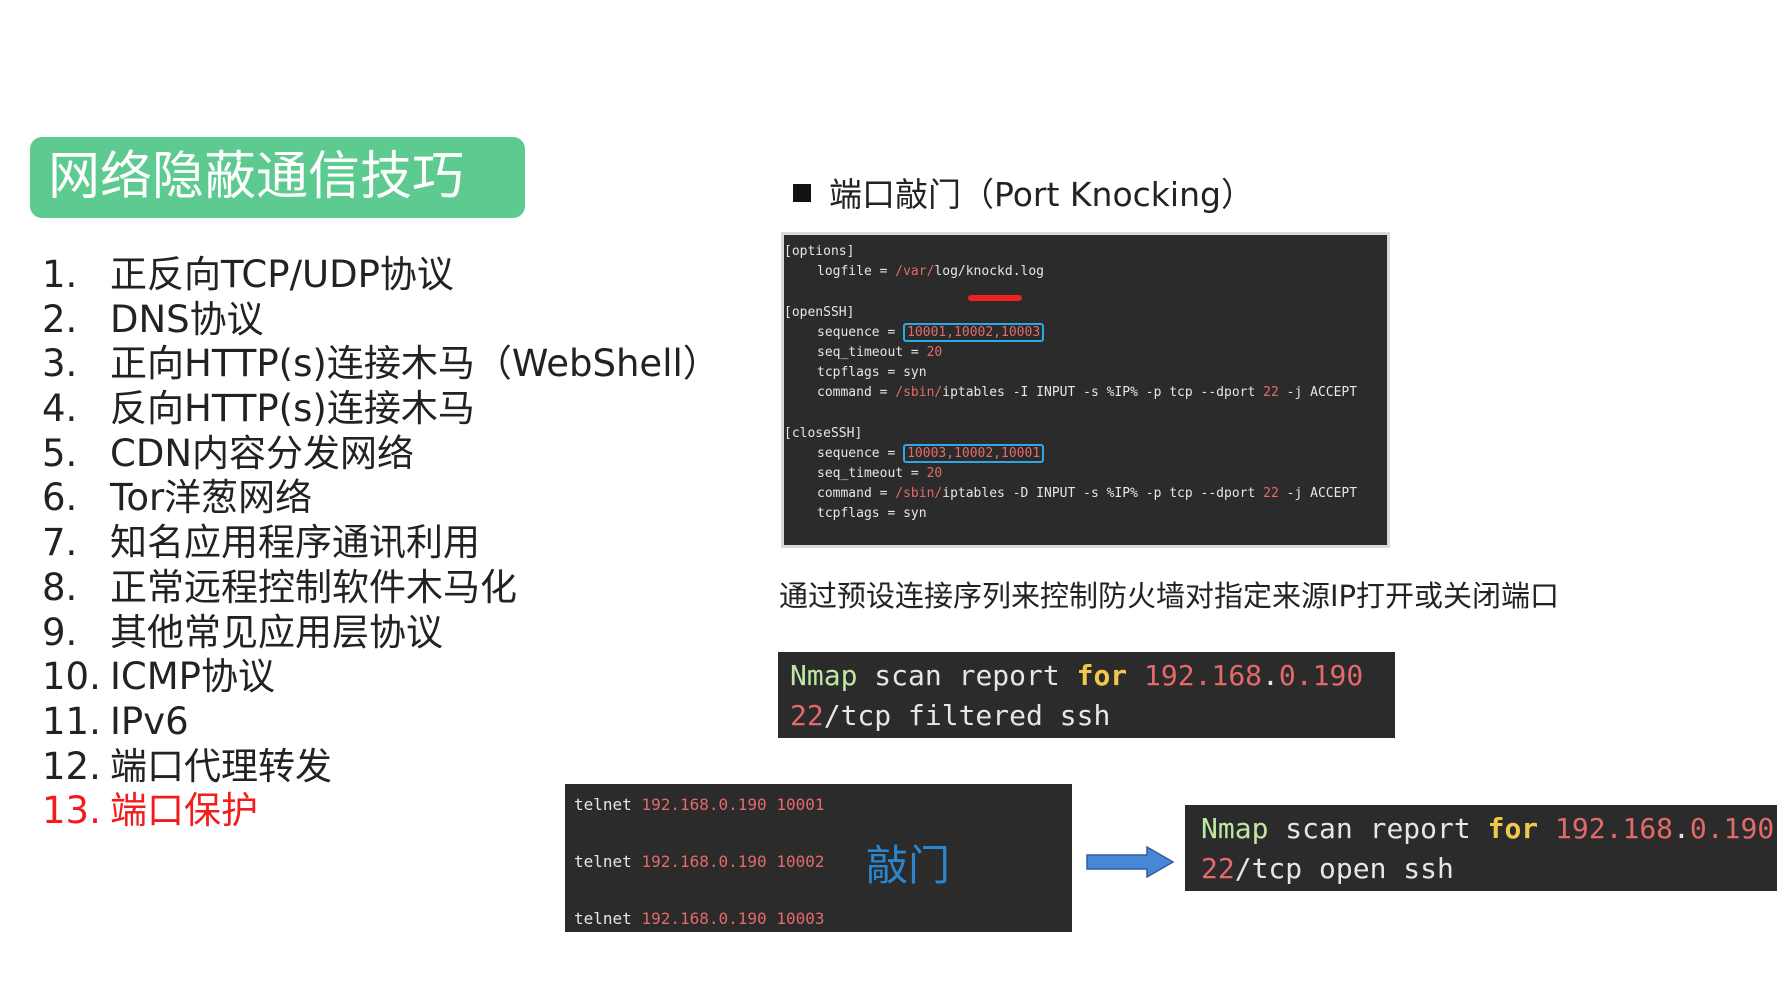 The height and width of the screenshot is (1000, 1777). What do you see at coordinates (60, 453) in the screenshot?
I see `topic-number: 5.` at bounding box center [60, 453].